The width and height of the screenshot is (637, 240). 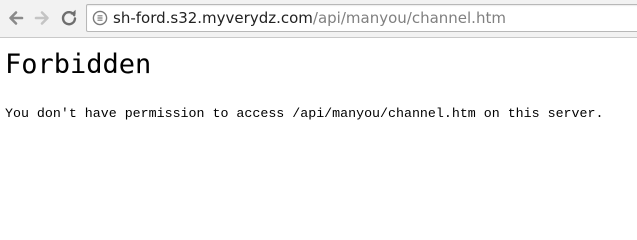 I want to click on reload-button, so click(x=69, y=18).